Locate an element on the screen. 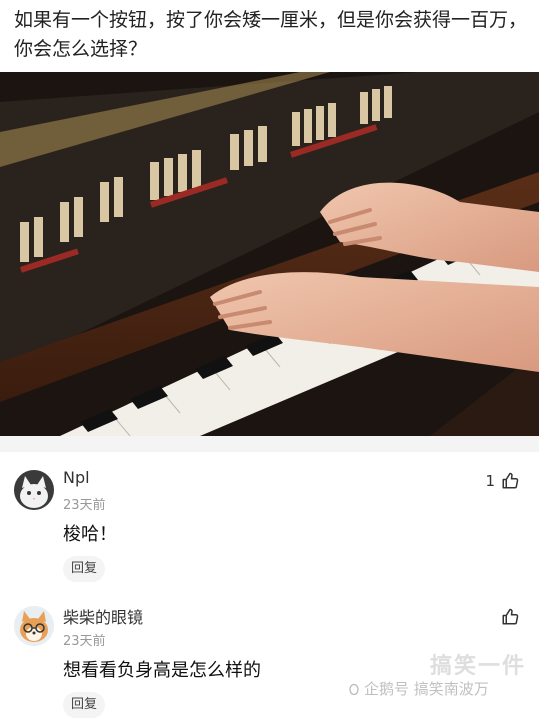 This screenshot has height=728, width=539. dog-avatar-icon is located at coordinates (34, 626).